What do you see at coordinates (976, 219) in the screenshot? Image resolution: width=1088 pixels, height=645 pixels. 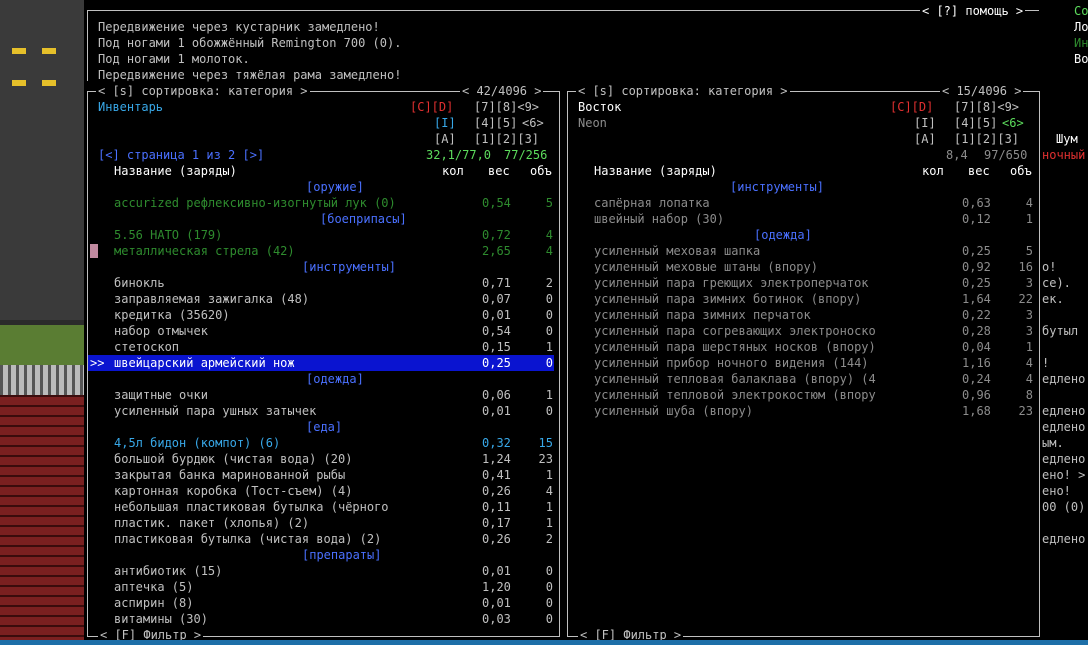 I see `item-weight: 0,12` at bounding box center [976, 219].